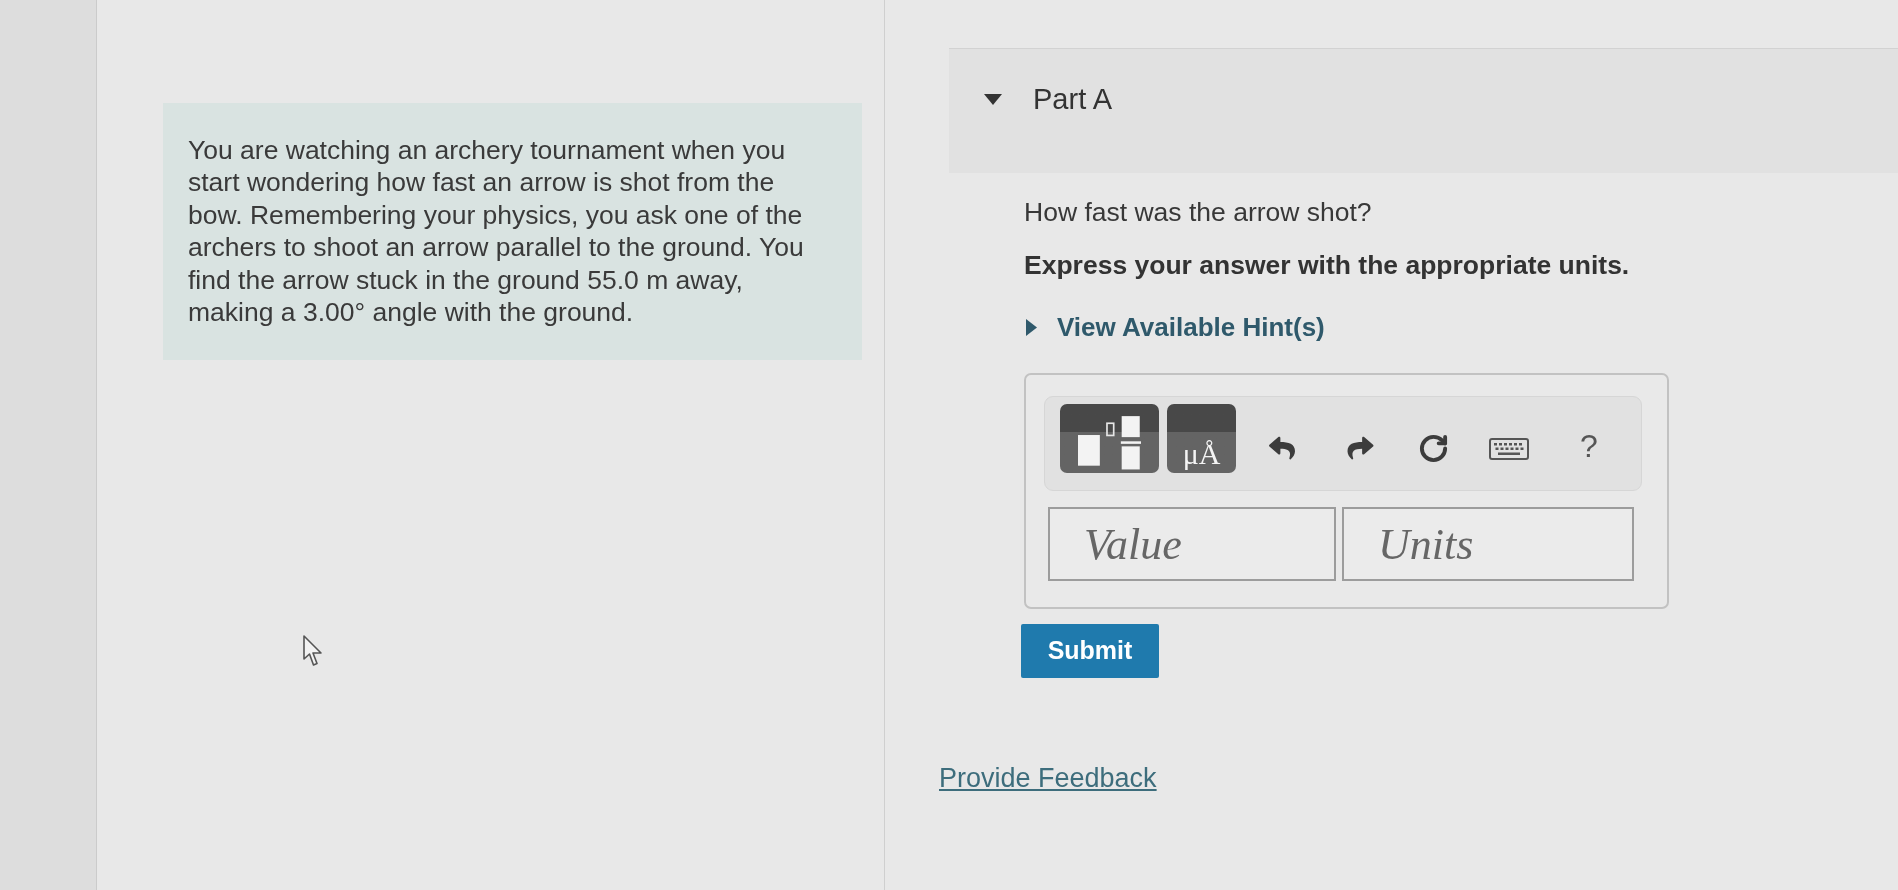  What do you see at coordinates (1109, 443) in the screenshot?
I see `fraction-template-icon` at bounding box center [1109, 443].